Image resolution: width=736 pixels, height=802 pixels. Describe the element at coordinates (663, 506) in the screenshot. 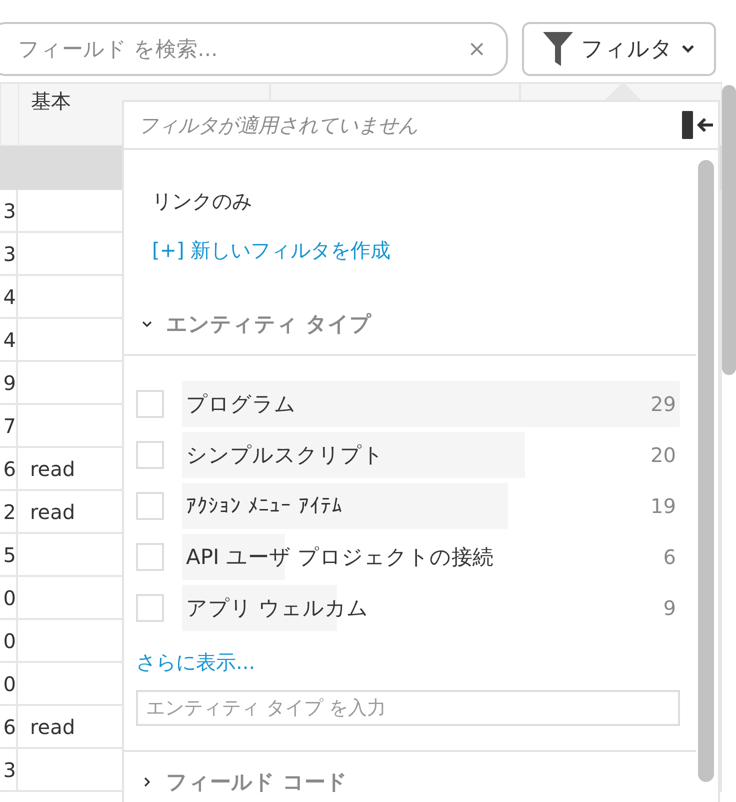

I see `facet-count: 19` at that location.